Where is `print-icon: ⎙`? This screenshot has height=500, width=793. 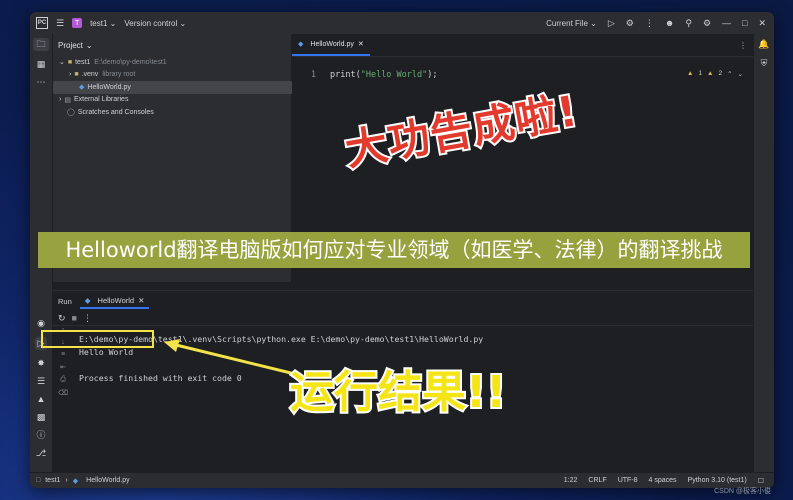
print-icon: ⎙ is located at coordinates (63, 380).